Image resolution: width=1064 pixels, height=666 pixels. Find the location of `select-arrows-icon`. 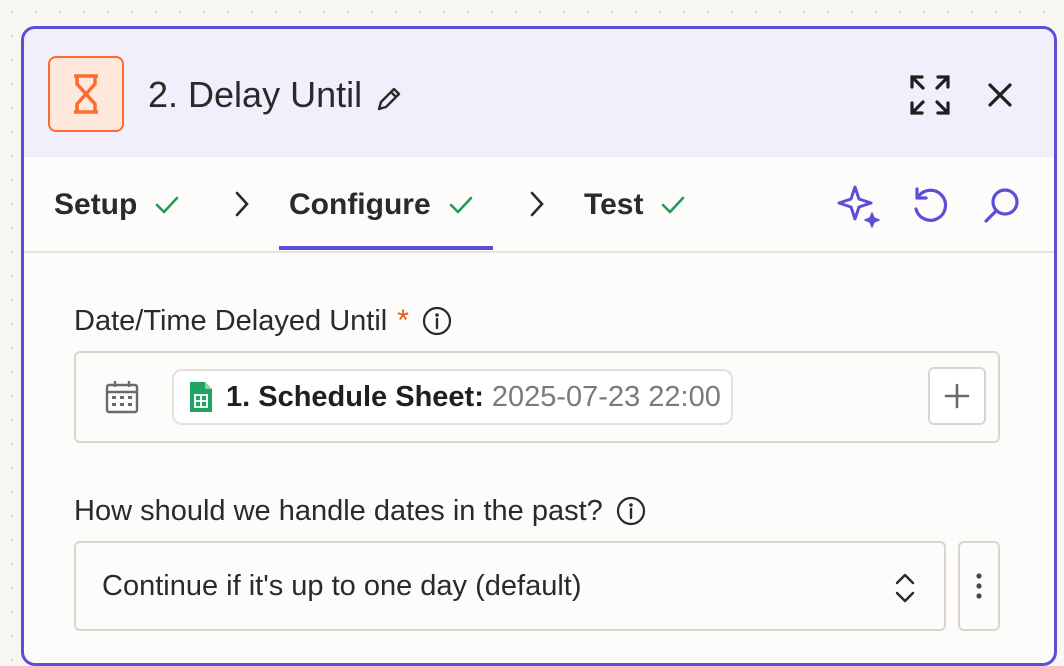

select-arrows-icon is located at coordinates (905, 588).